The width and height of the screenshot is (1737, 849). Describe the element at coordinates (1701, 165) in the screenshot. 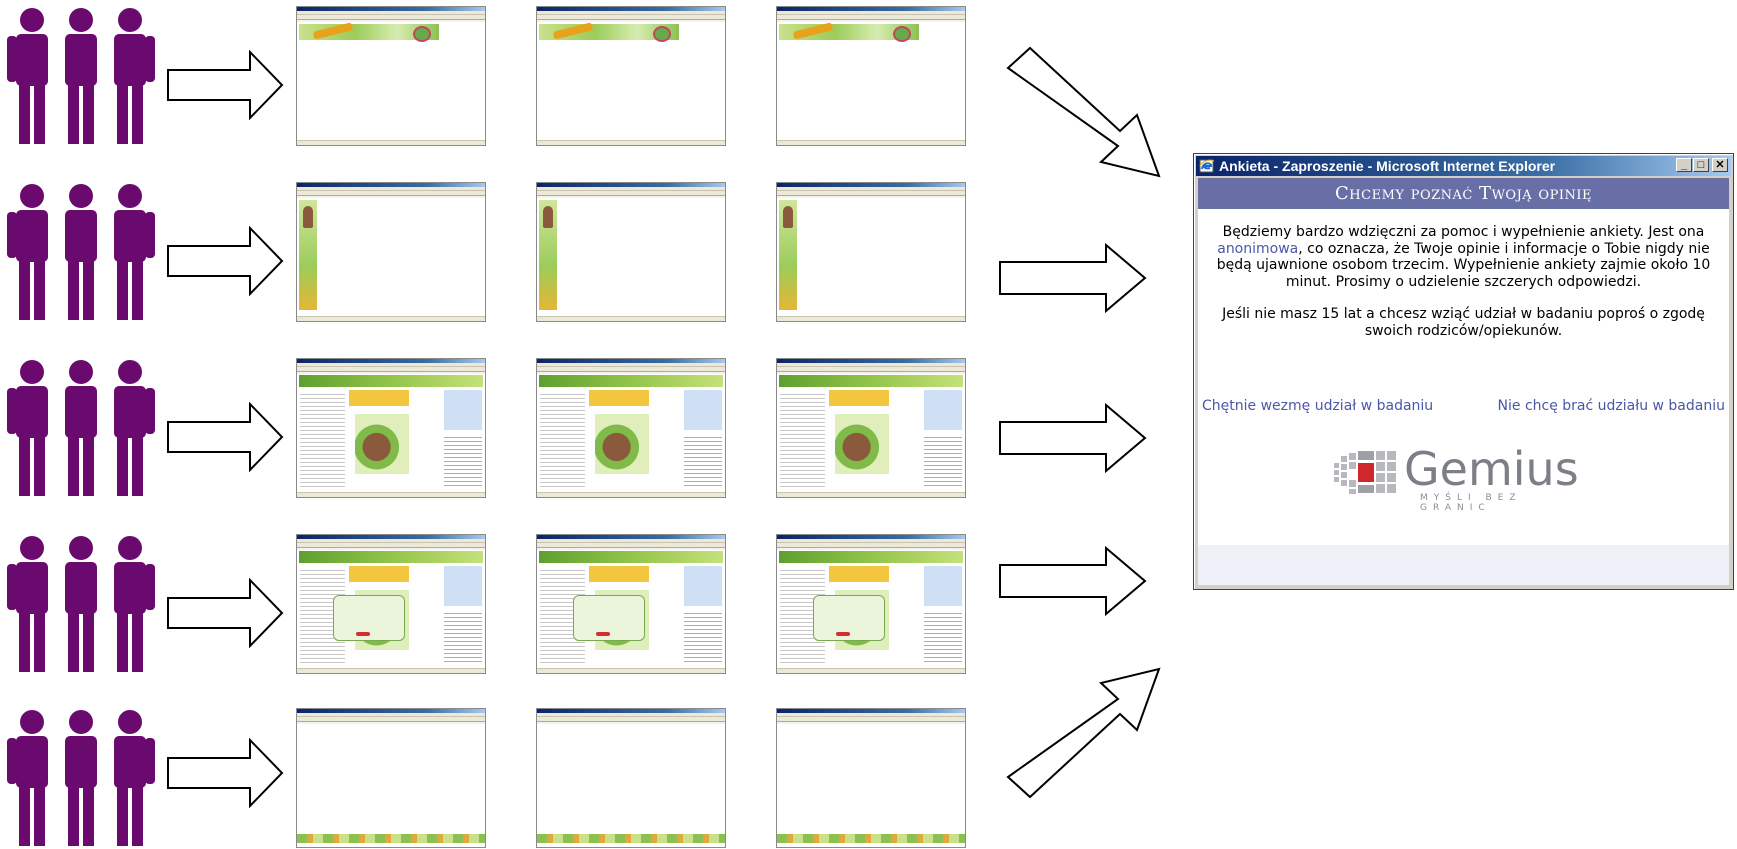

I see `maximize-button: □` at that location.